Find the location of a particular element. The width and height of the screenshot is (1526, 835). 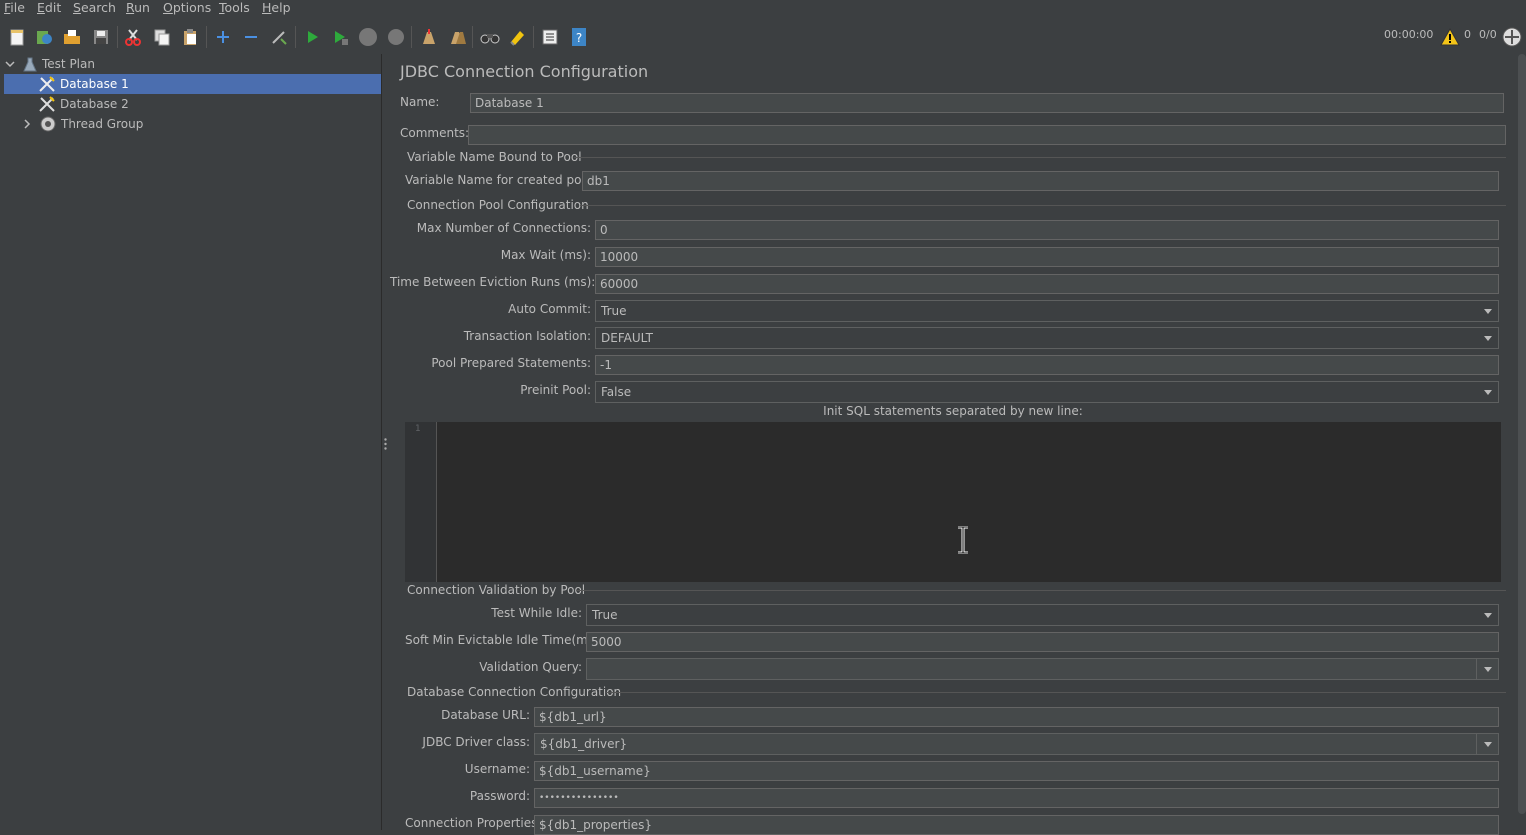

tree-node-thread-group: Thread Group is located at coordinates (190, 124).